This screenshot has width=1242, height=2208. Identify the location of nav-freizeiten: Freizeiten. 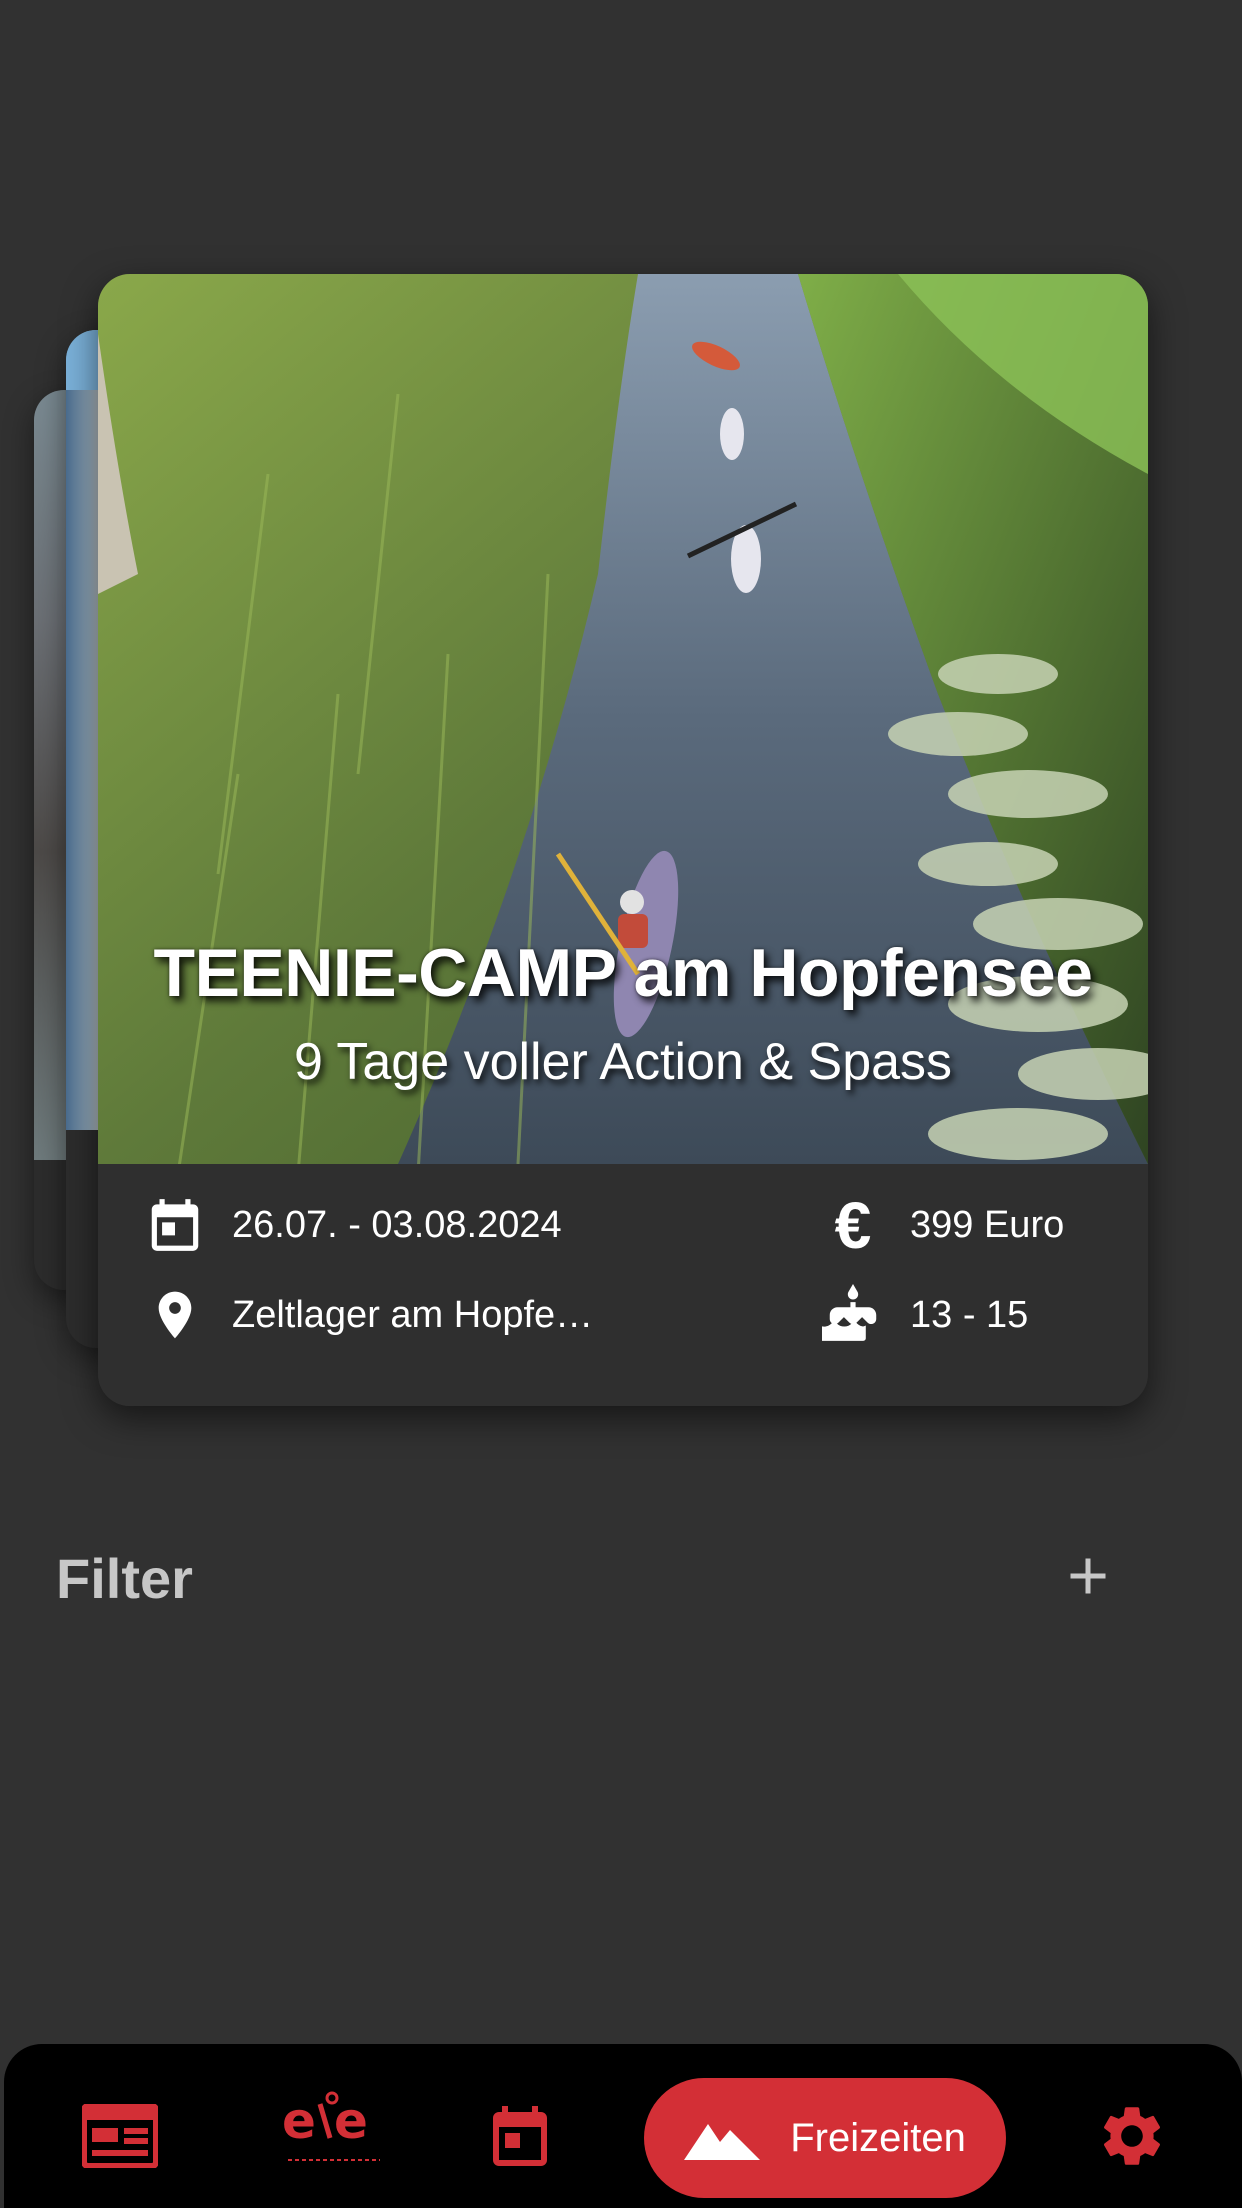
(825, 2138).